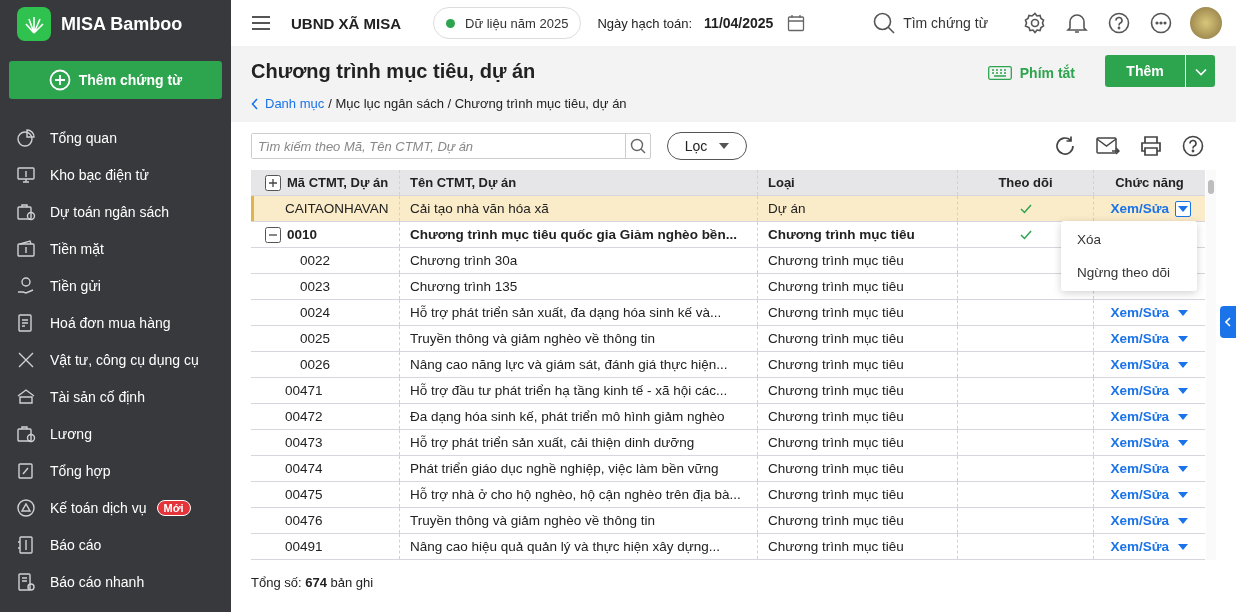  I want to click on sidebar-item: Báo cáo nhanh, so click(115, 581).